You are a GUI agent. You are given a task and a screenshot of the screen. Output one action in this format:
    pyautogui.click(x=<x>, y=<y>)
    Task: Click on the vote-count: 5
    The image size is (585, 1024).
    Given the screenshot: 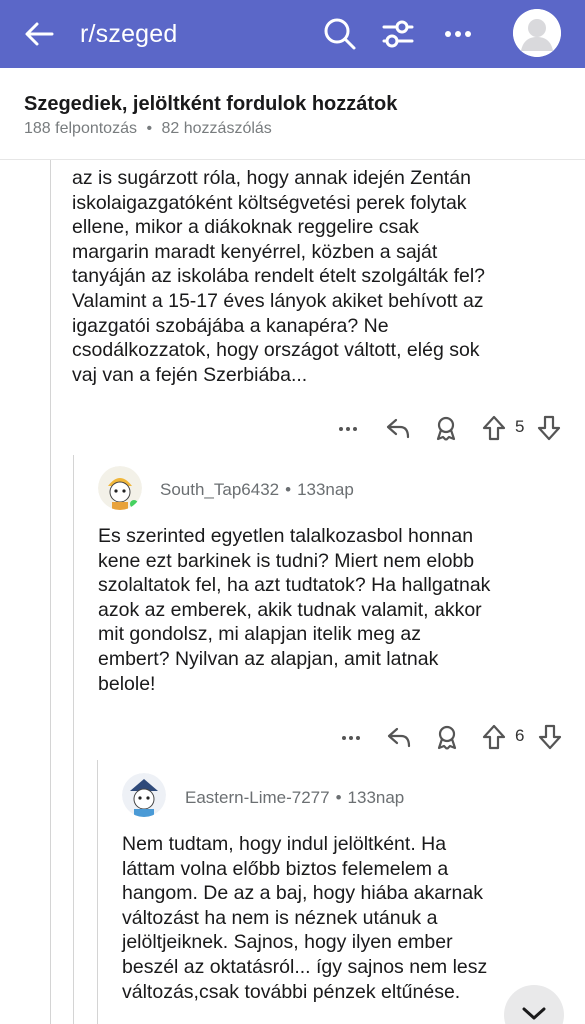 What is the action you would take?
    pyautogui.click(x=520, y=426)
    